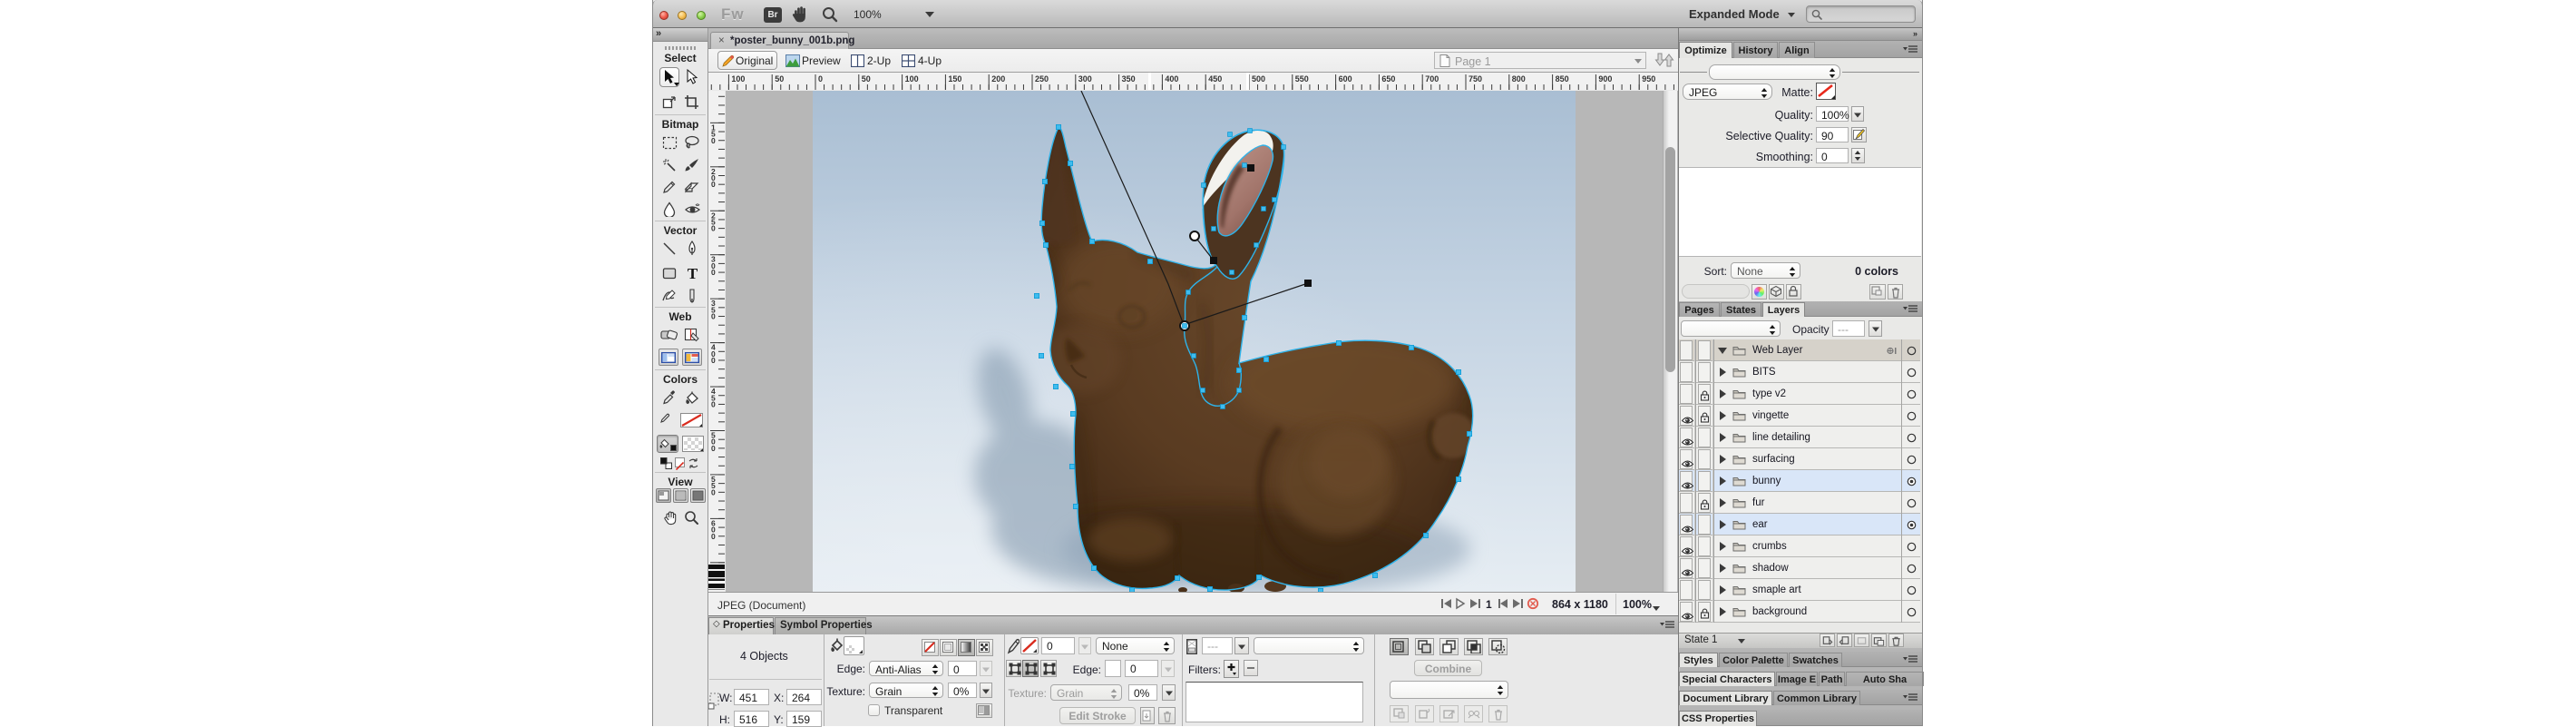  I want to click on svg-text: 1, so click(1489, 604).